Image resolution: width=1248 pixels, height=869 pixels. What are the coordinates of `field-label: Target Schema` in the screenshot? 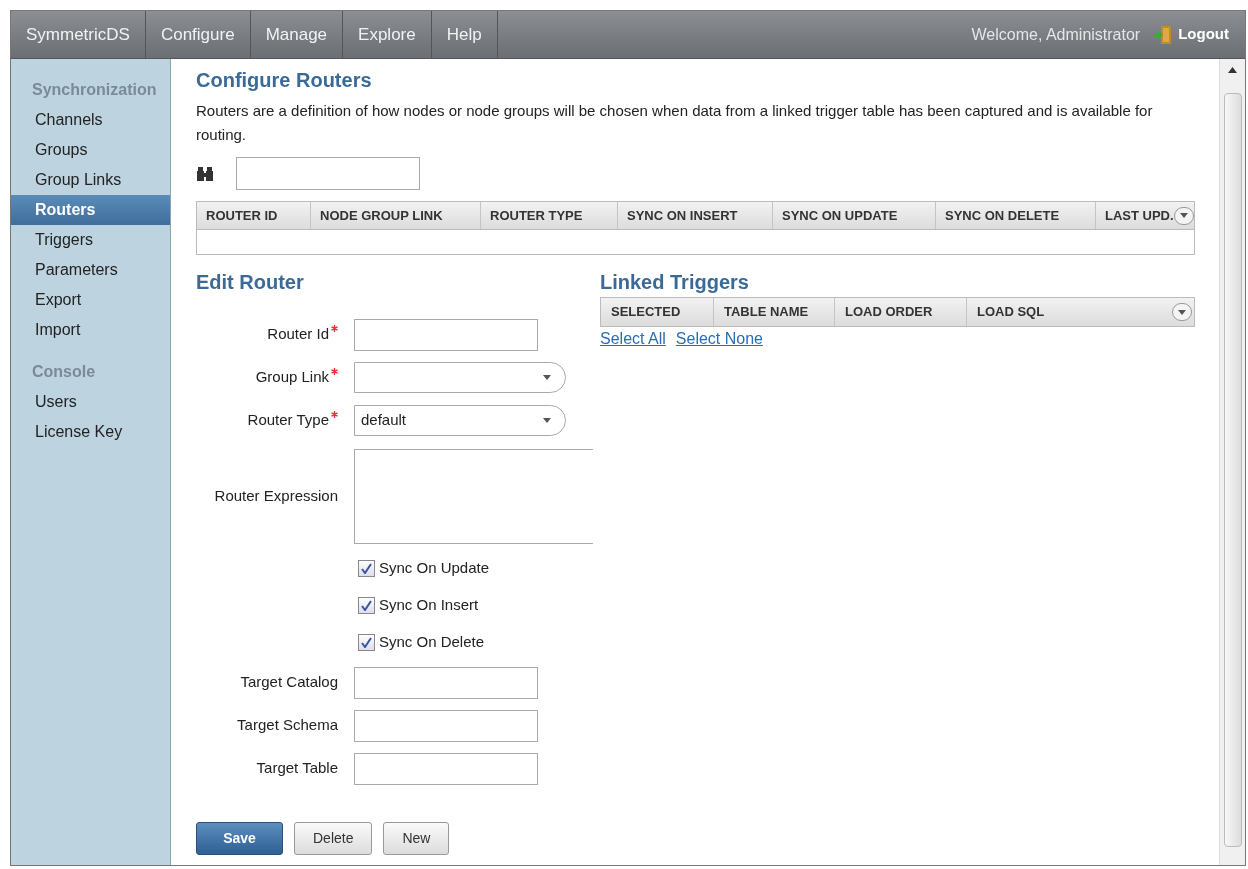 It's located at (287, 725).